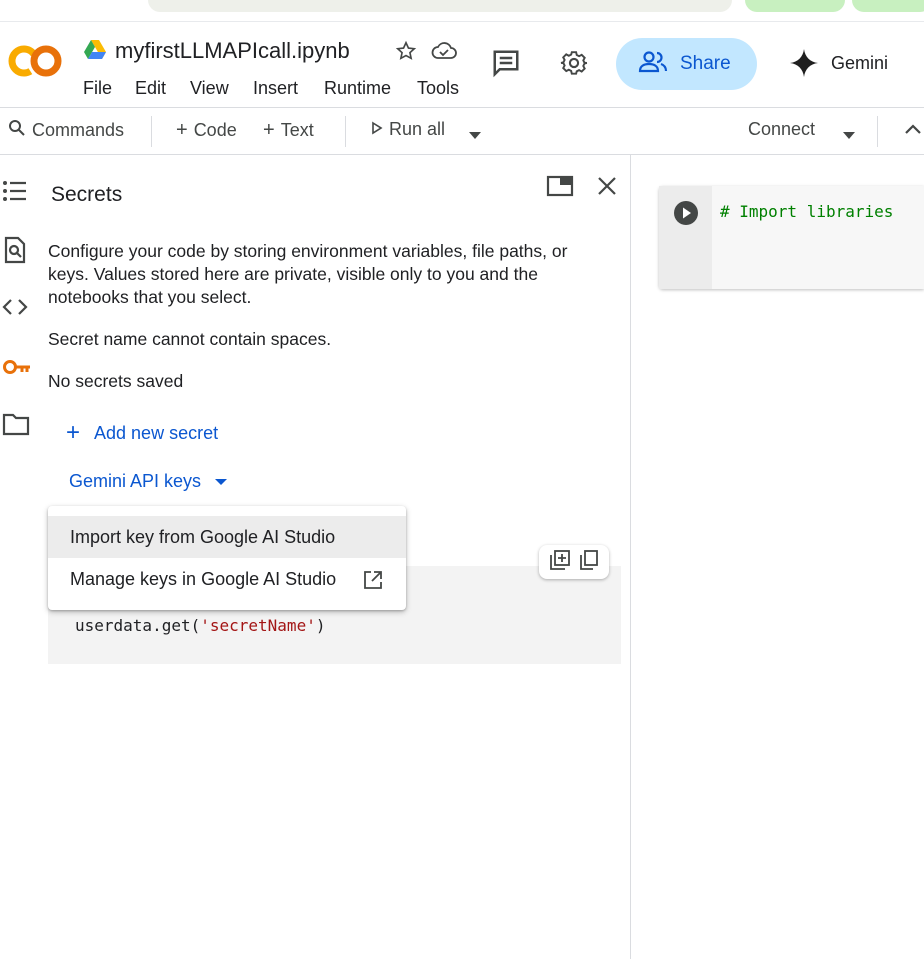 Image resolution: width=924 pixels, height=959 pixels. Describe the element at coordinates (440, 6) in the screenshot. I see `browser-address-bar` at that location.